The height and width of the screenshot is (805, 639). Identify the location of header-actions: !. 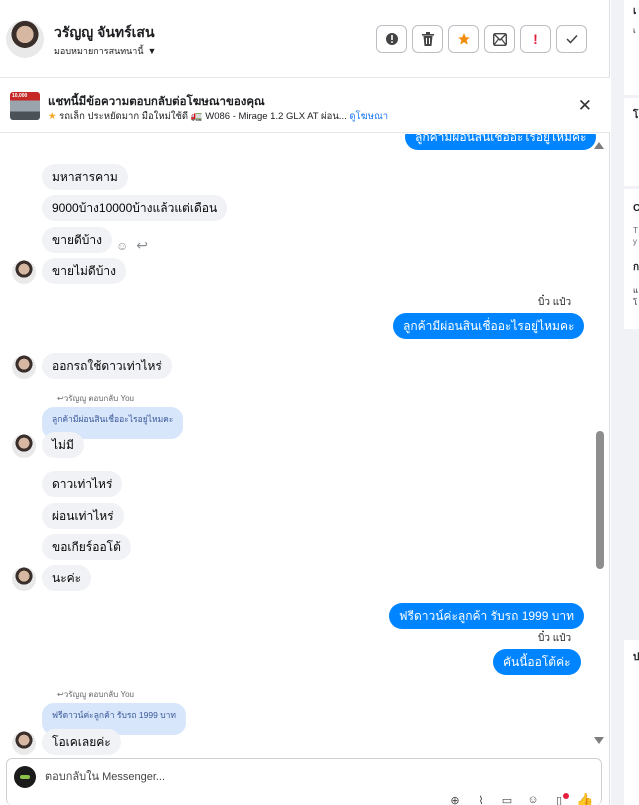
(481, 39).